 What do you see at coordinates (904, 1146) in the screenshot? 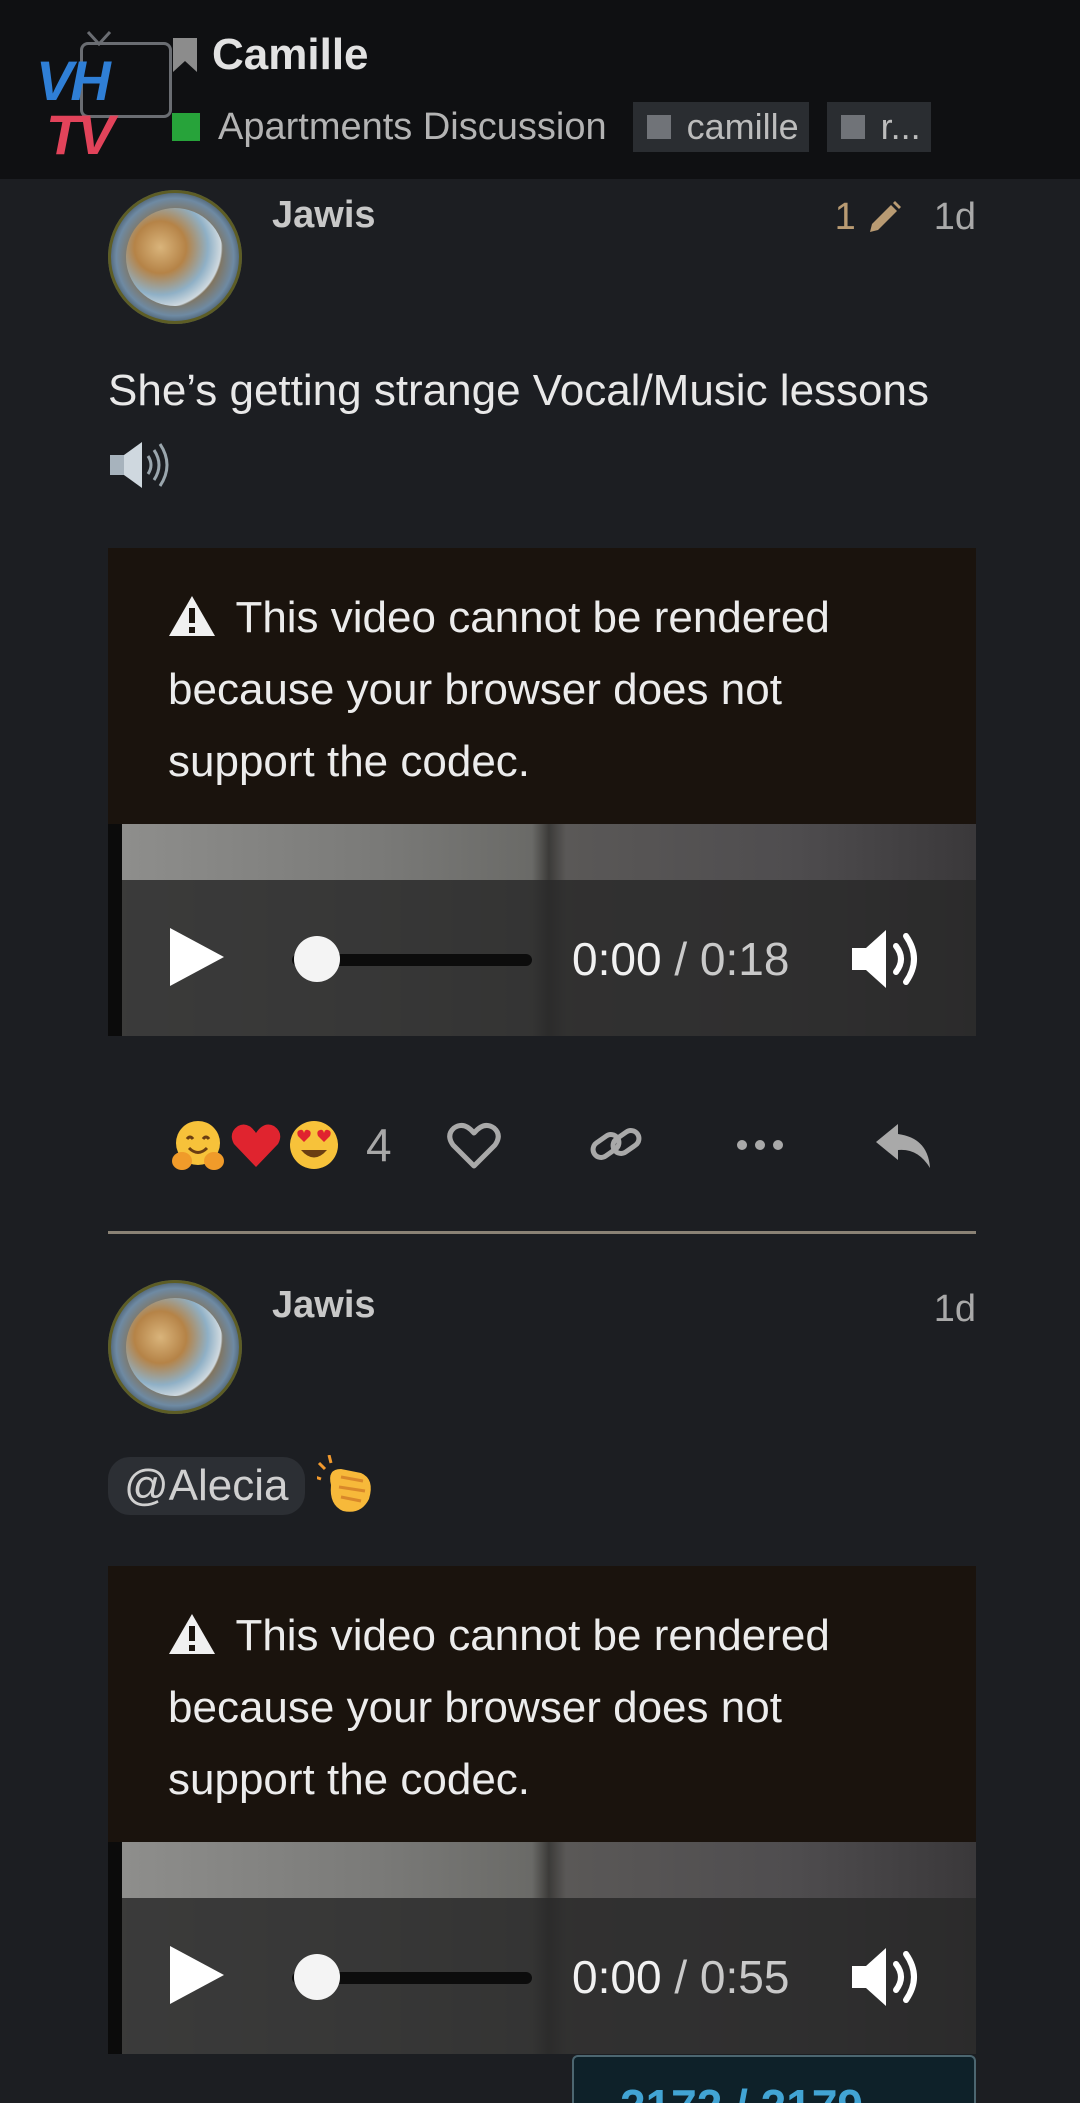
I see `reply-icon` at bounding box center [904, 1146].